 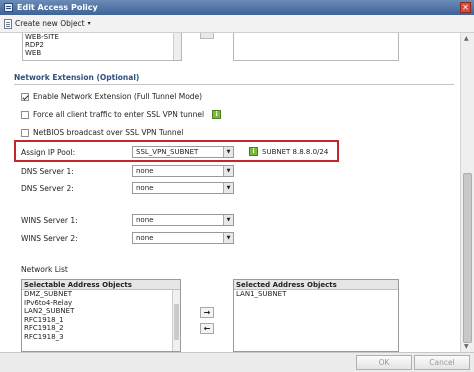 I want to click on dns2-value: none, so click(x=145, y=188).